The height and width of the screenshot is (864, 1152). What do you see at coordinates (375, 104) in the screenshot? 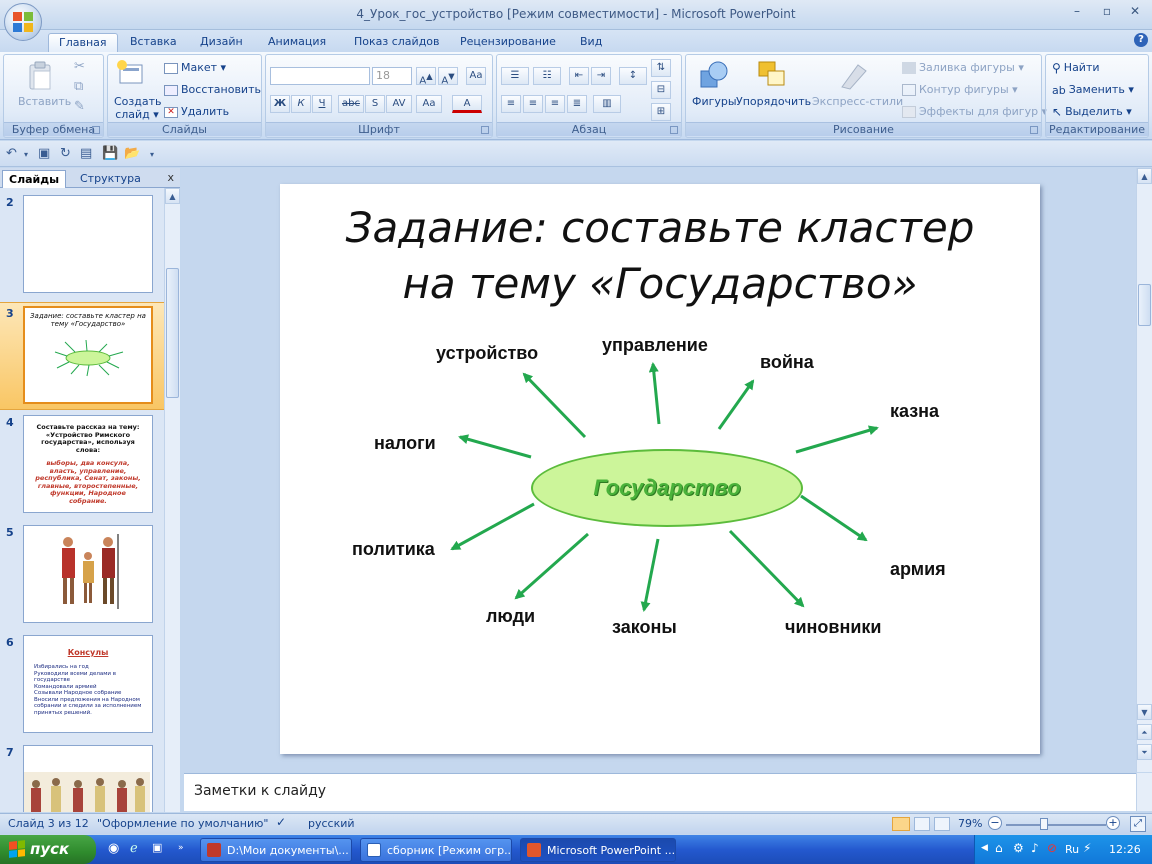
I see `shadow-icon: S` at bounding box center [375, 104].